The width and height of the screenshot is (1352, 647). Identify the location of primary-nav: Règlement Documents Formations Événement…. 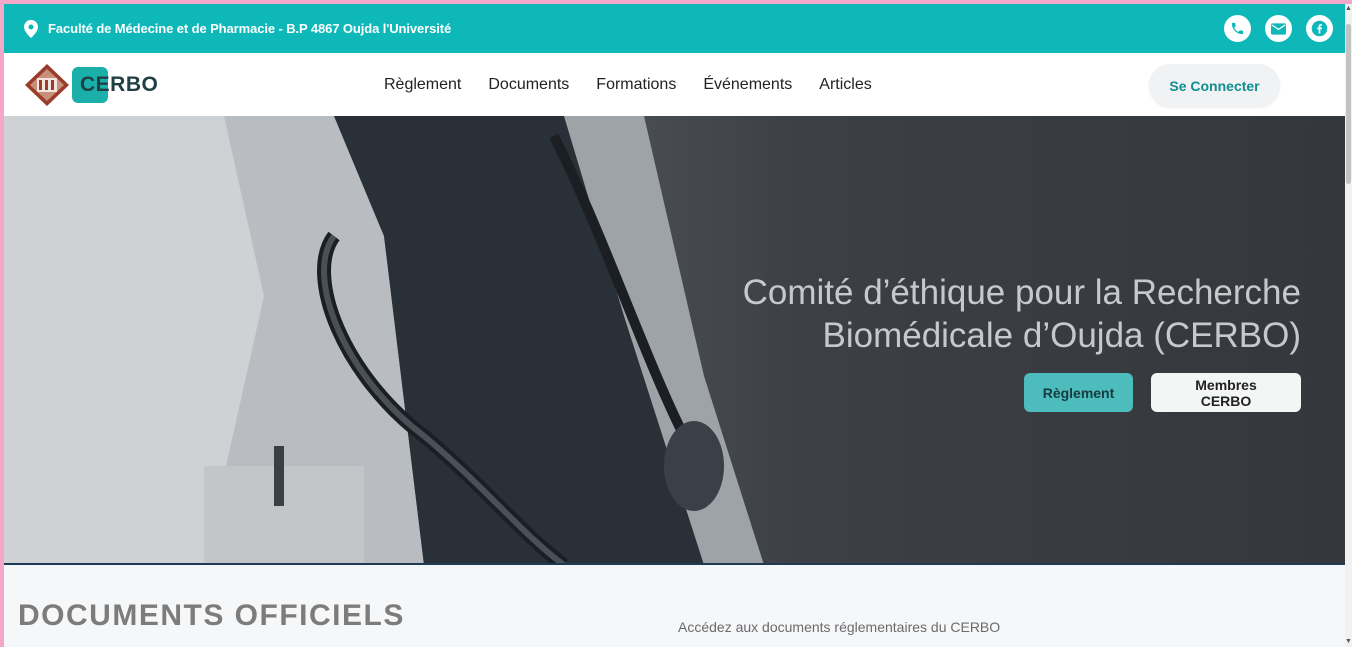
(628, 84).